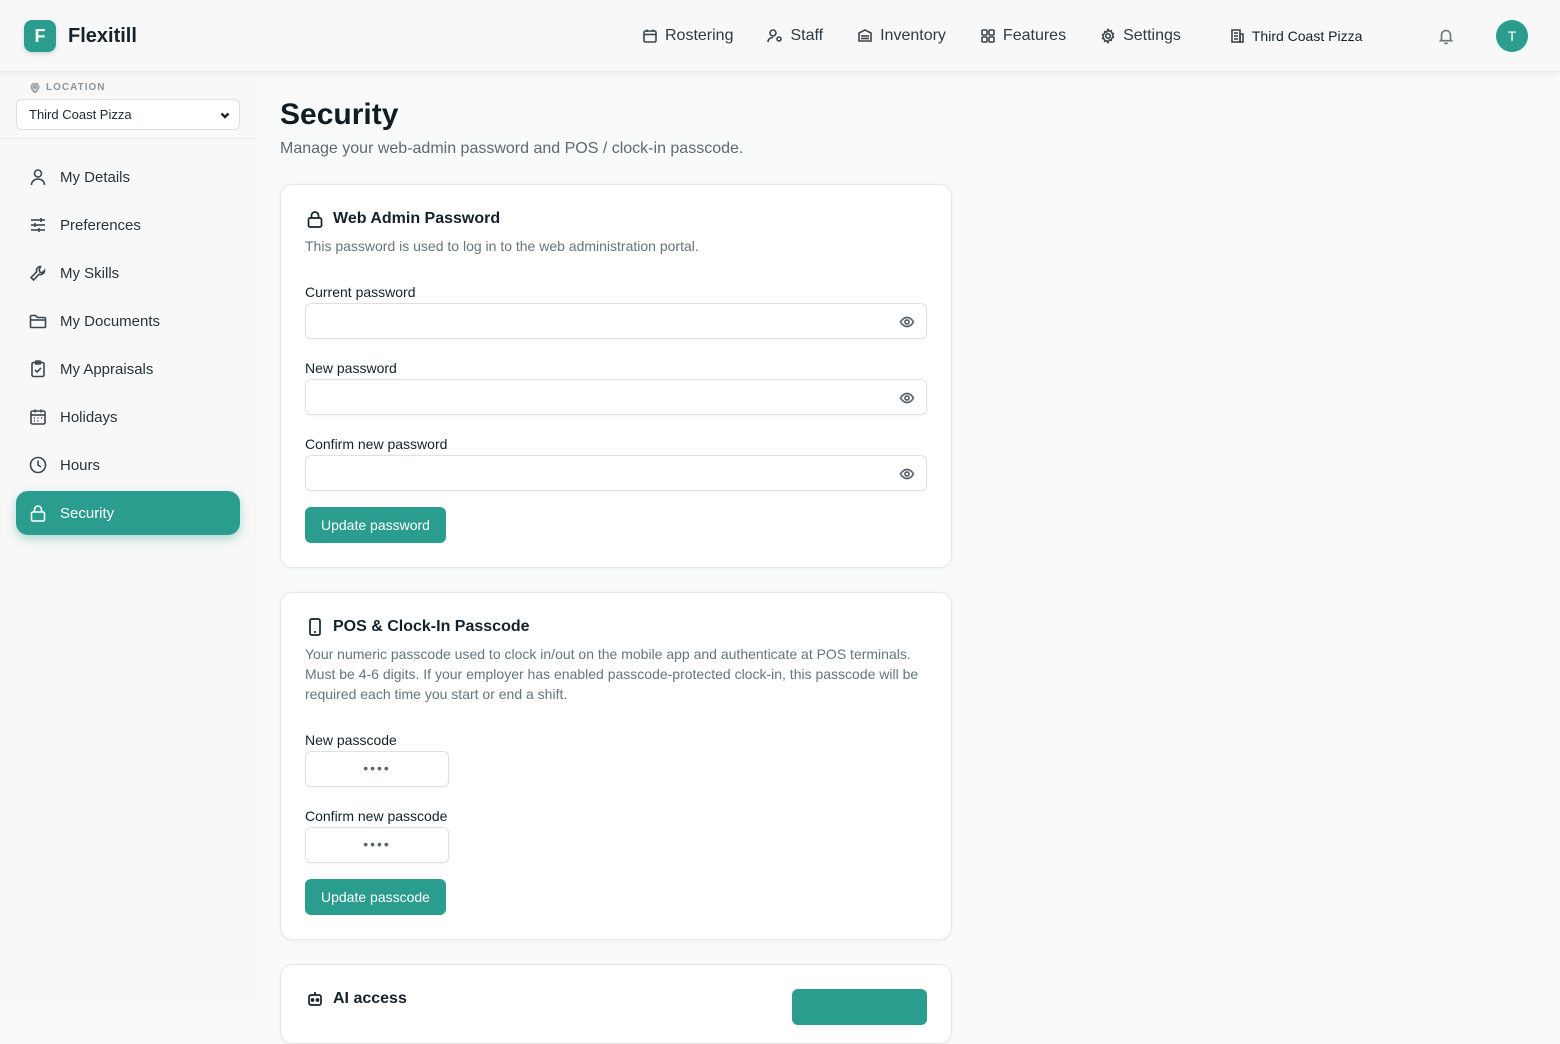 This screenshot has width=1560, height=1044. Describe the element at coordinates (699, 35) in the screenshot. I see `nav-rostering-label: Rostering` at that location.